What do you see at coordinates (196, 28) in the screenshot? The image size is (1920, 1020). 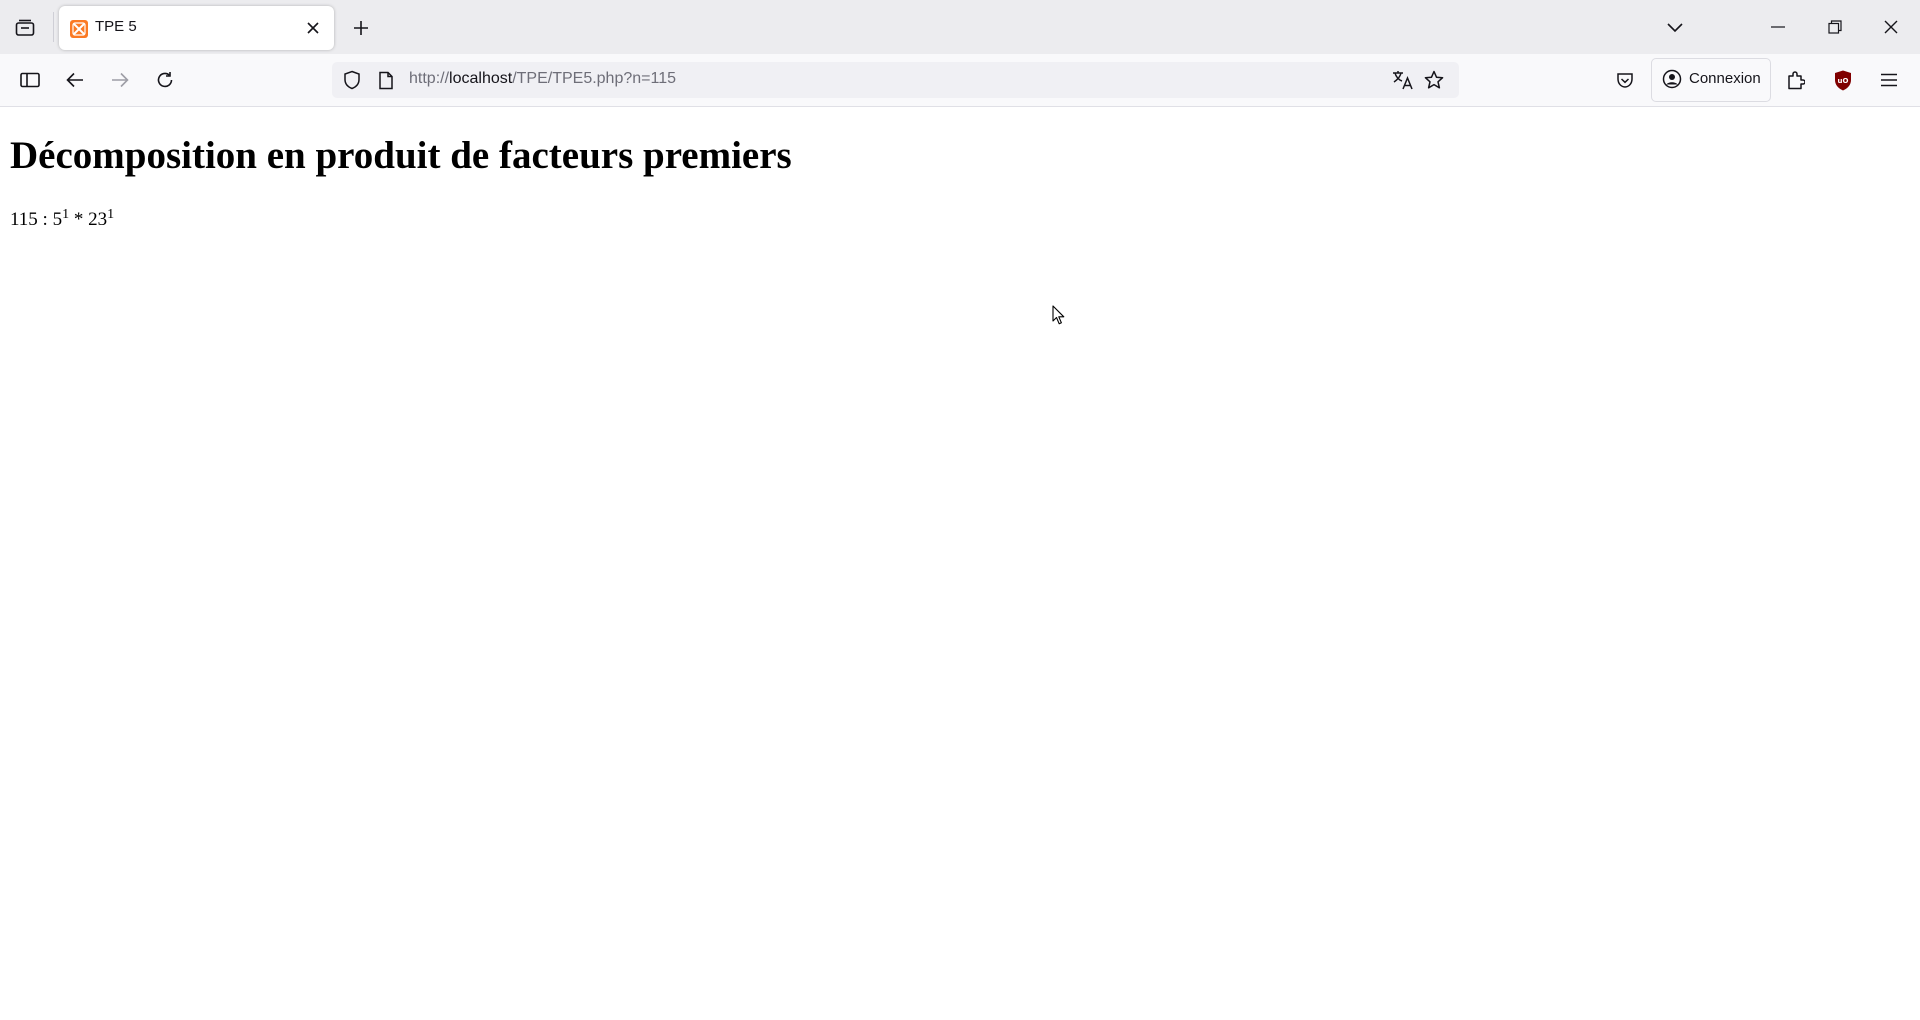 I see `tab-tpe5: TPE 5` at bounding box center [196, 28].